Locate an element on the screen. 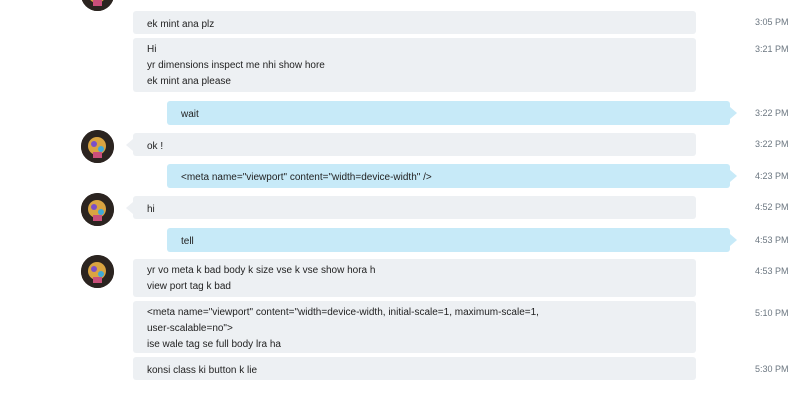  message-bubble: tell is located at coordinates (452, 240).